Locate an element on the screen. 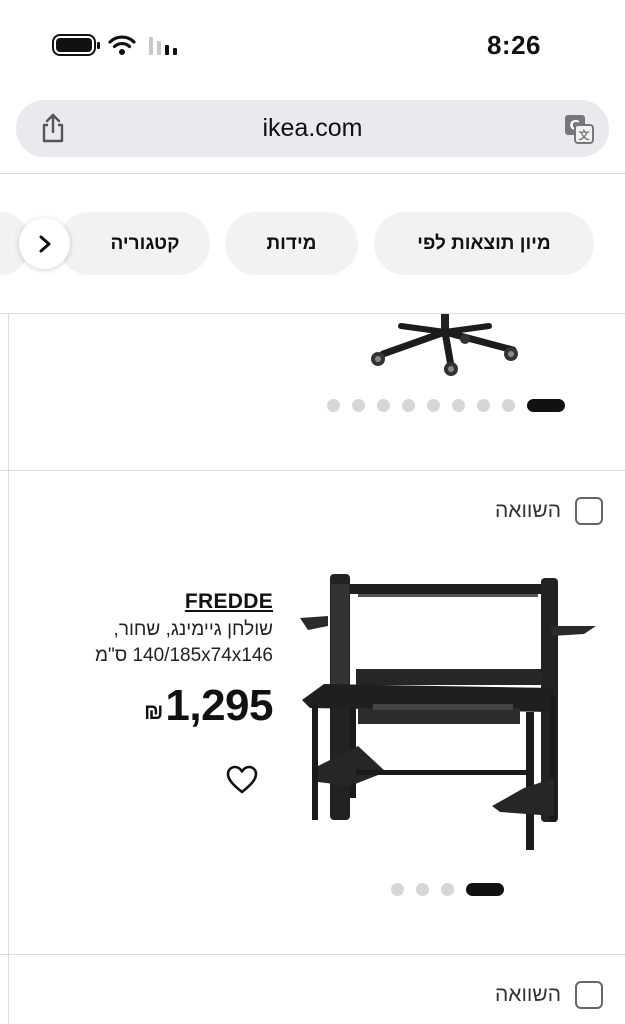  scroll-chips-button is located at coordinates (44, 243).